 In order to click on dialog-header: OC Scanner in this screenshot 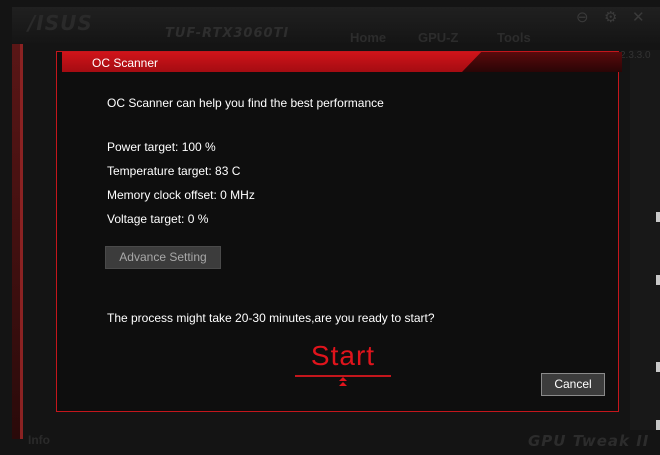, I will do `click(339, 63)`.